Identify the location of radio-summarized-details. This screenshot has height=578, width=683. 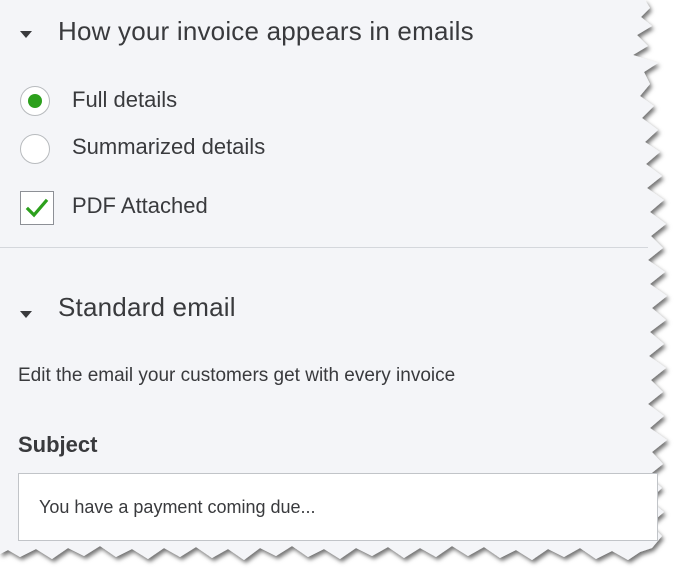
(35, 149).